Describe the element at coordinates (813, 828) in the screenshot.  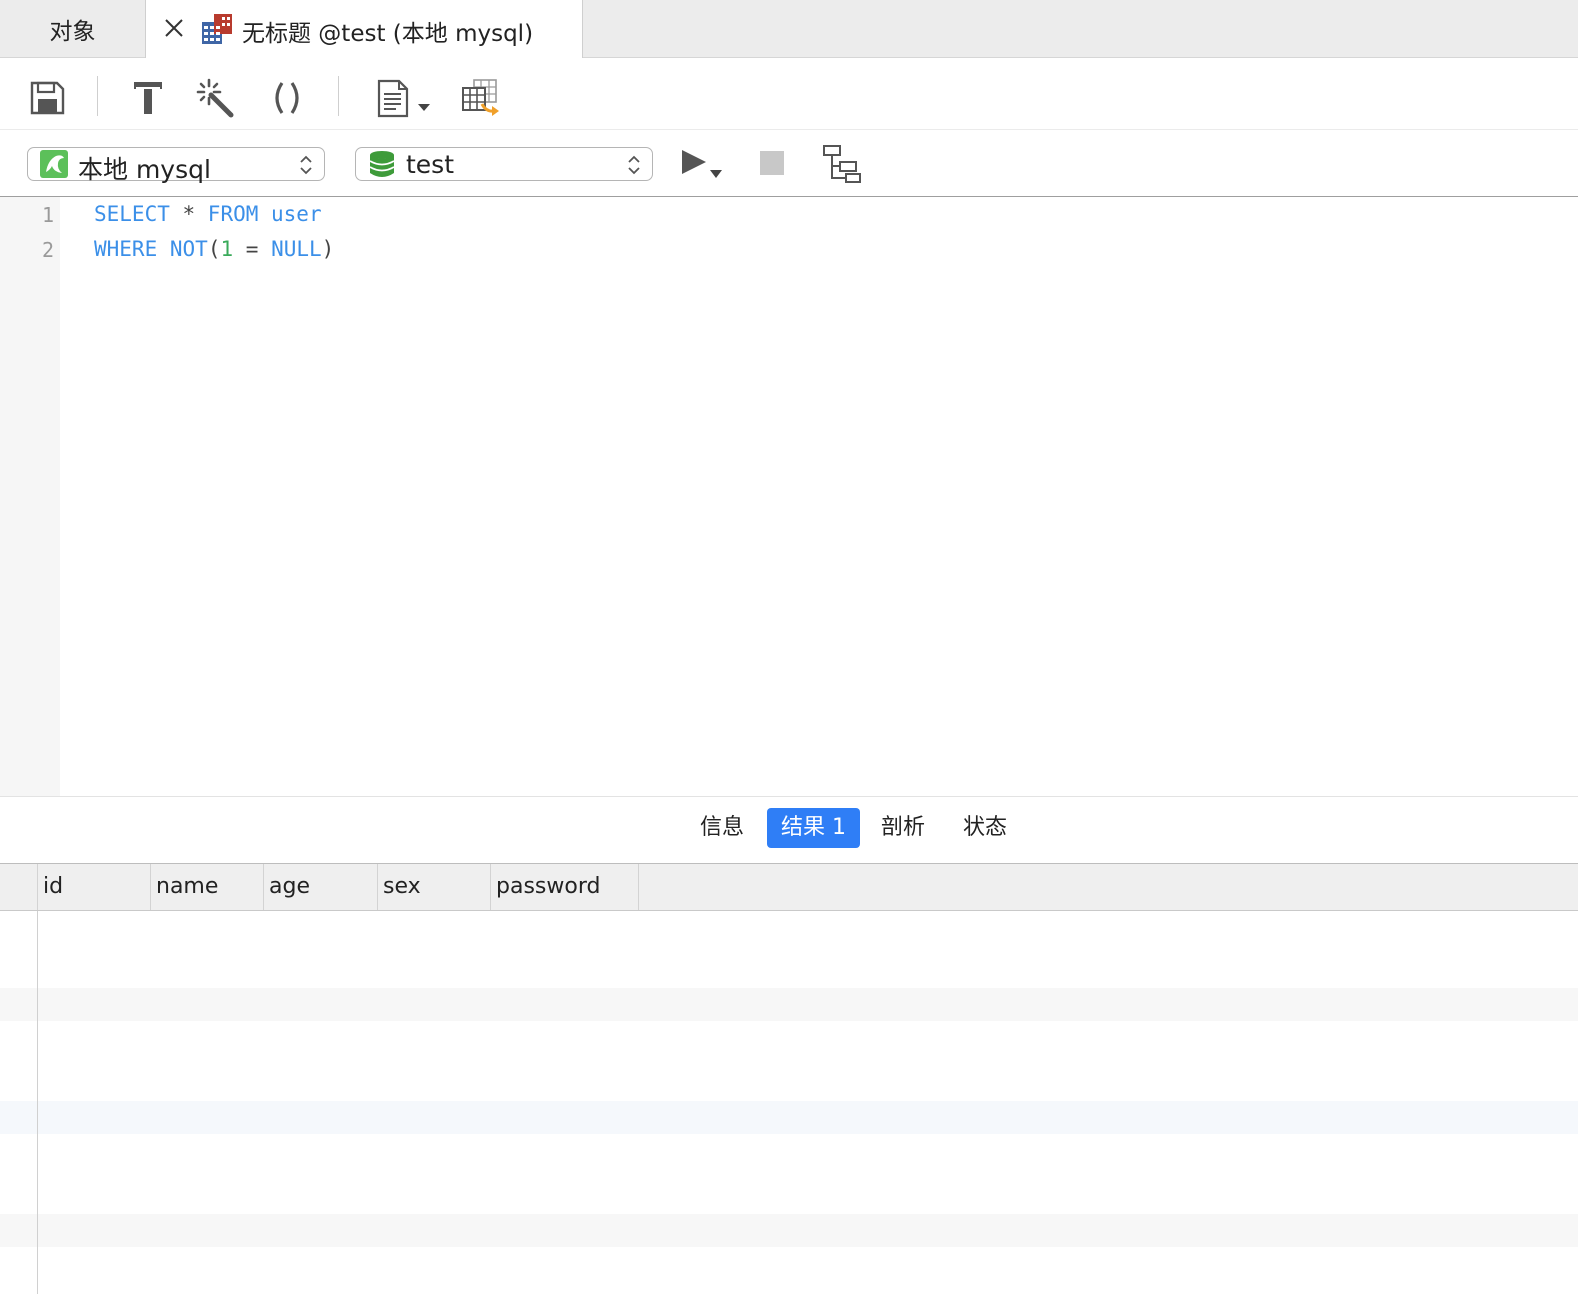
I see `tab-result-1: 结果 1` at that location.